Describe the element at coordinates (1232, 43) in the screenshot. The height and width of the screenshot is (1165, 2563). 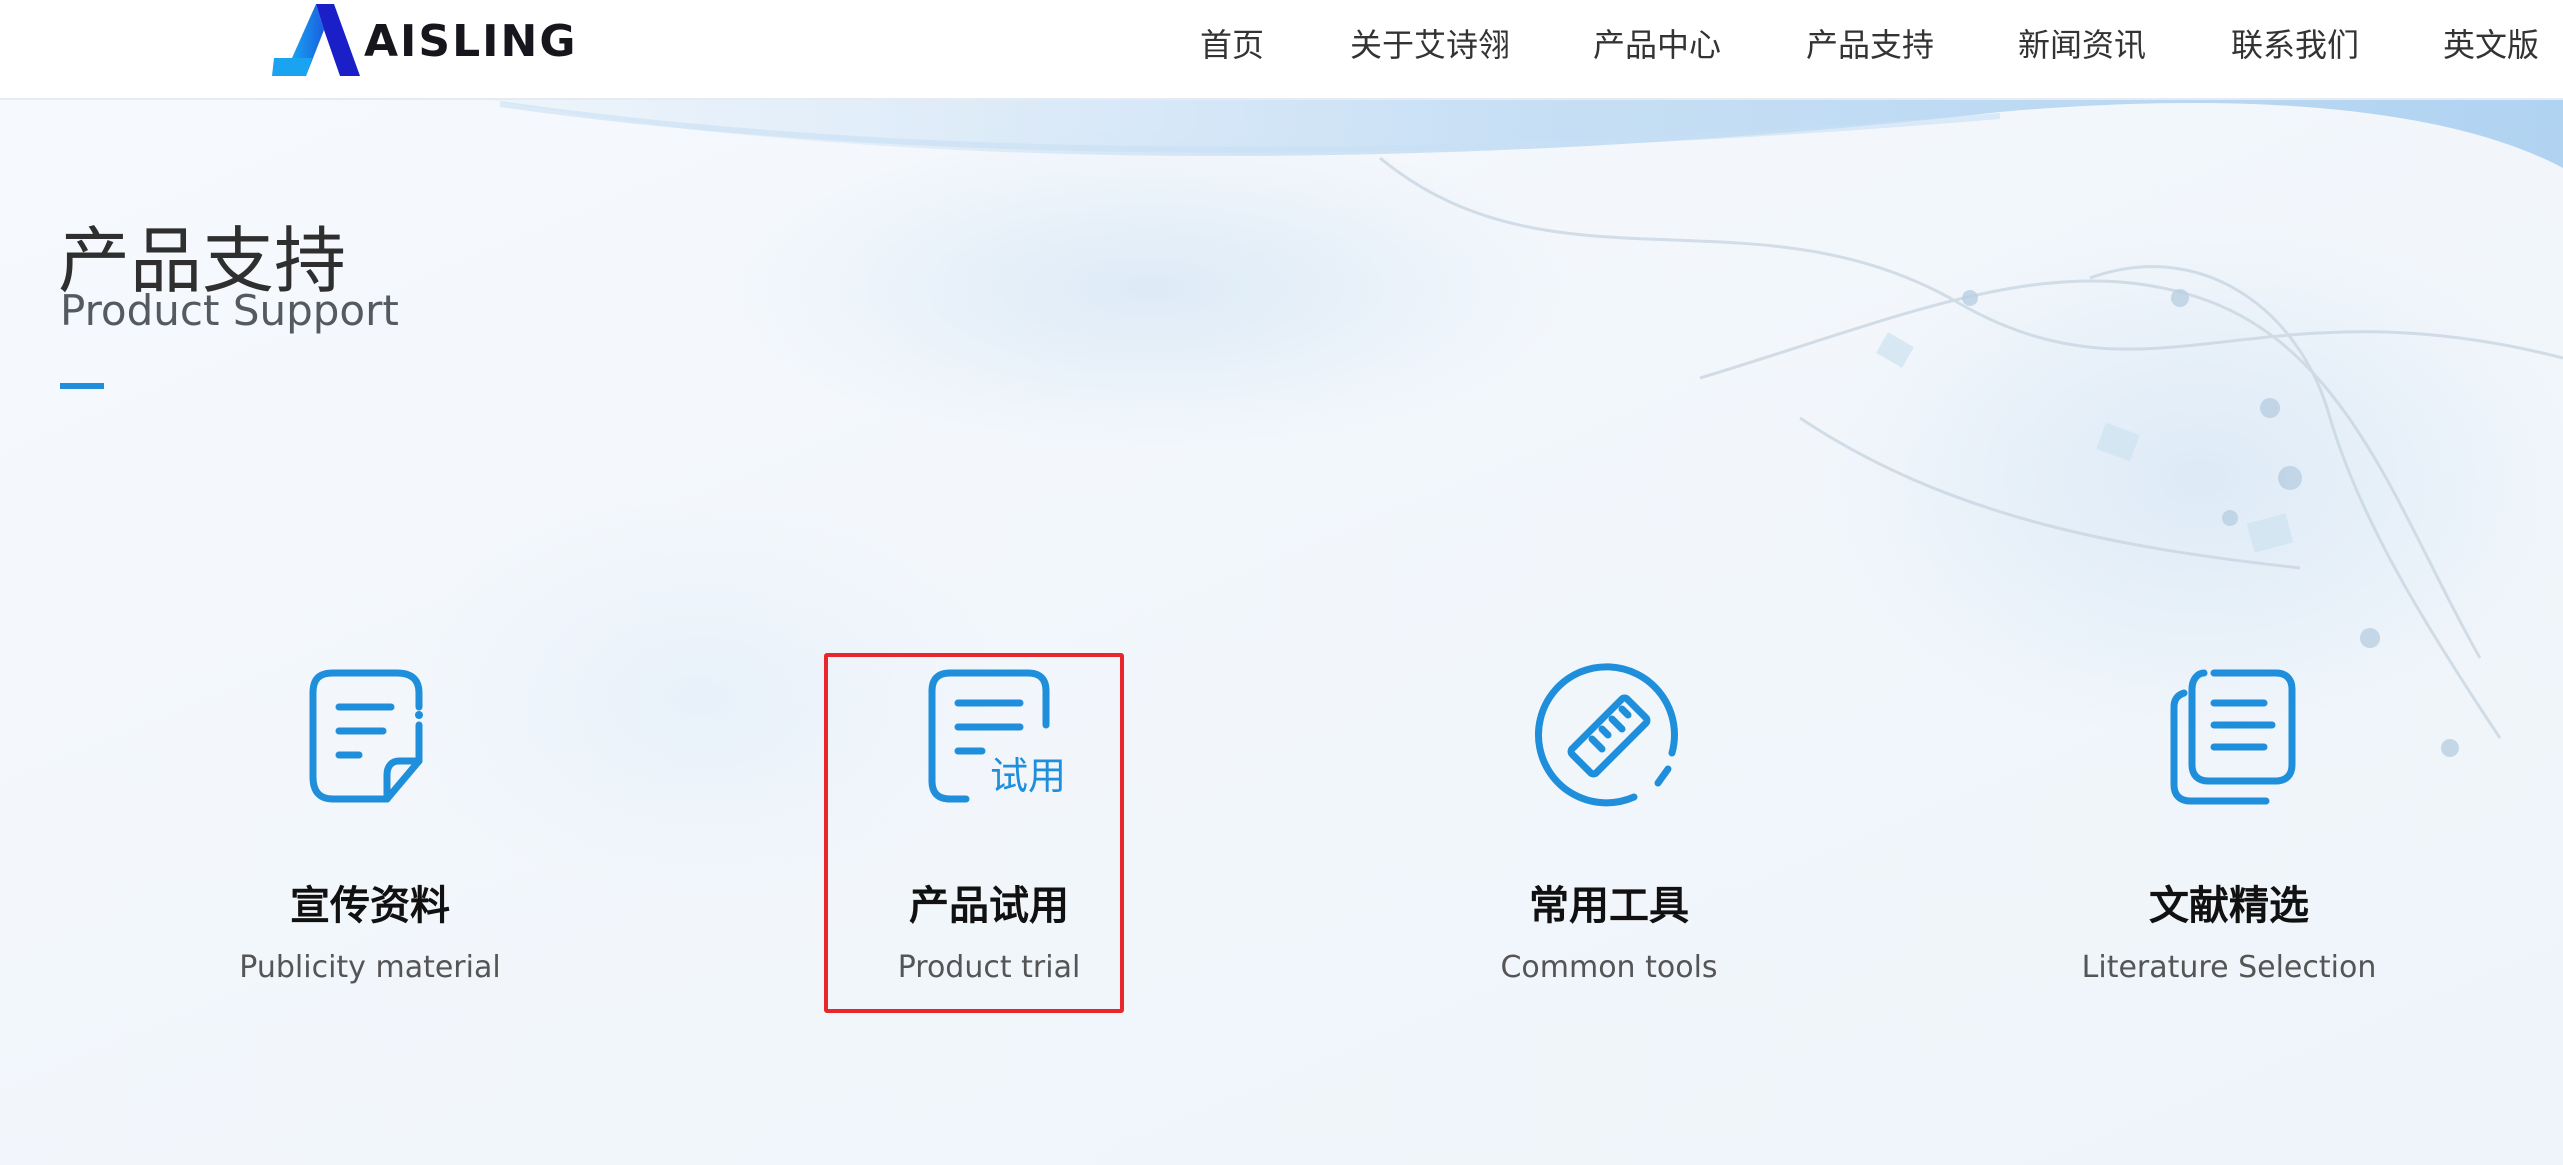
I see `nav-item-home: 首页` at that location.